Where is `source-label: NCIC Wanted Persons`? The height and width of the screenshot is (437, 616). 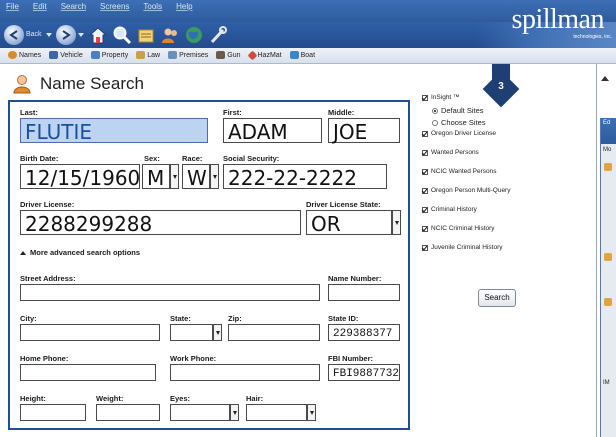 source-label: NCIC Wanted Persons is located at coordinates (464, 171).